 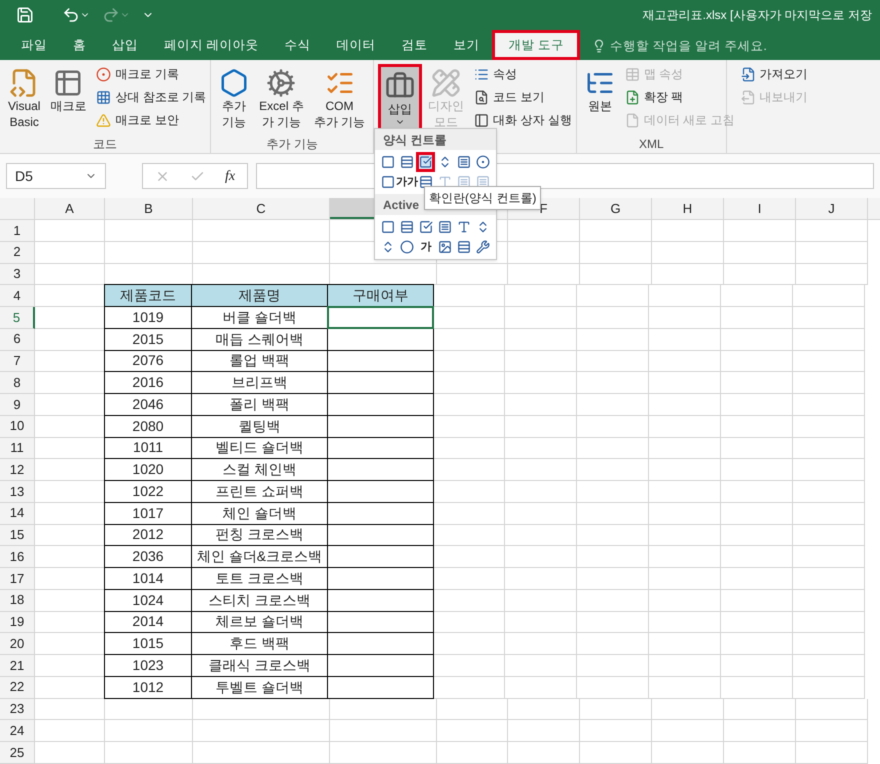 I want to click on row-header: 20, so click(x=17, y=644).